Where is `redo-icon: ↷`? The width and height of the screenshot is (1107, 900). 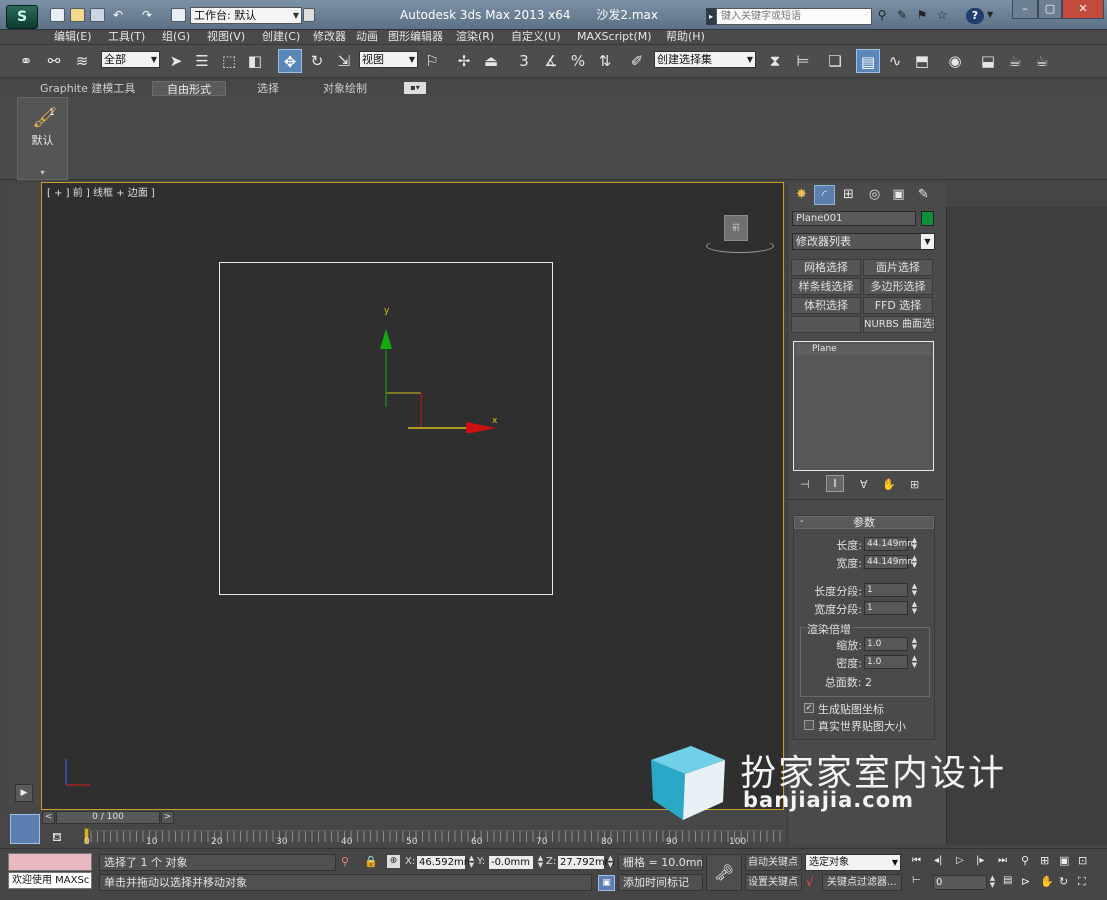
redo-icon: ↷ is located at coordinates (147, 15).